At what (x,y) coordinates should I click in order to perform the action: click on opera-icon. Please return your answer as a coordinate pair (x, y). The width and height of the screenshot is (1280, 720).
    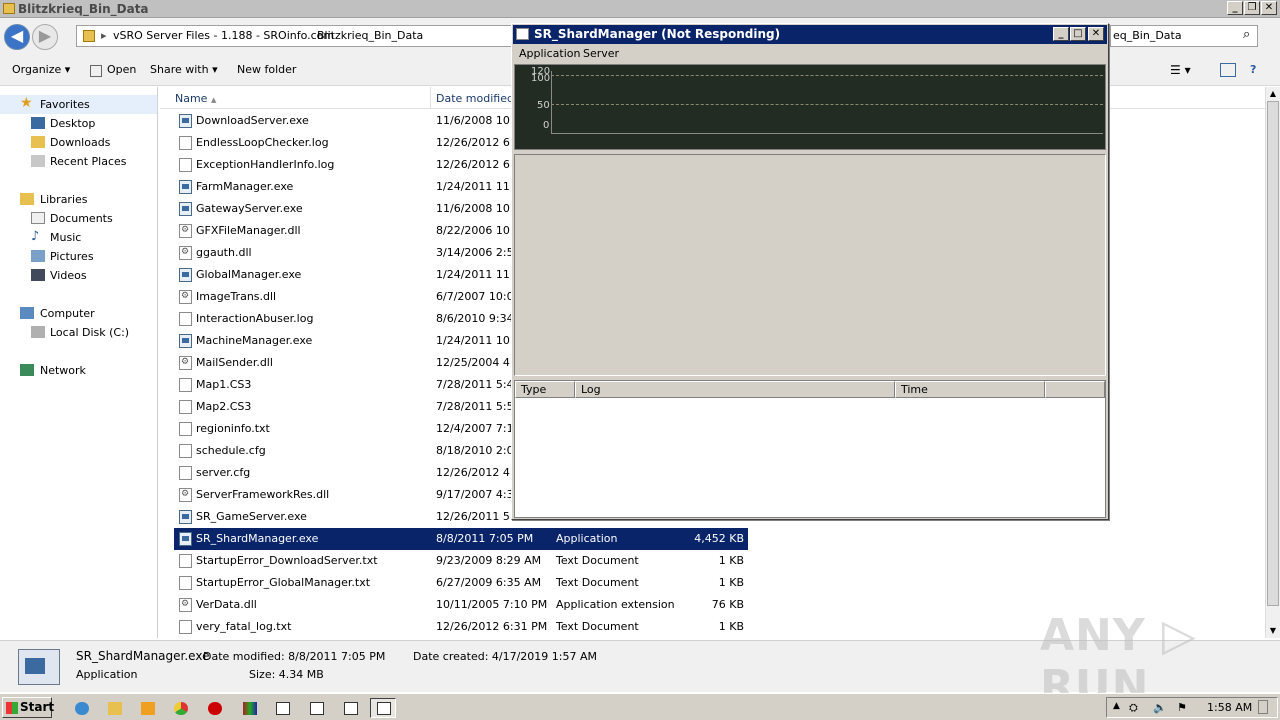
    Looking at the image, I should click on (214, 708).